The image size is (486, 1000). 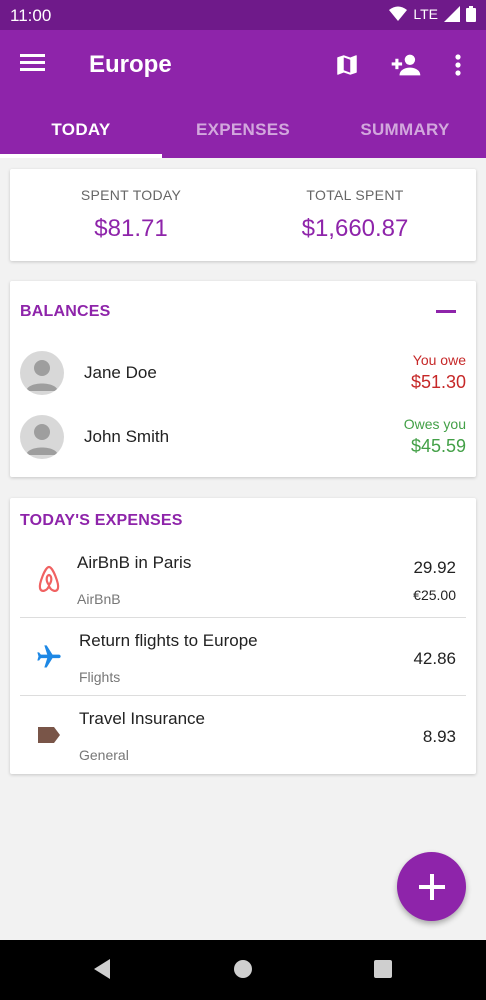 What do you see at coordinates (438, 446) in the screenshot?
I see `balance-amount: $45.59` at bounding box center [438, 446].